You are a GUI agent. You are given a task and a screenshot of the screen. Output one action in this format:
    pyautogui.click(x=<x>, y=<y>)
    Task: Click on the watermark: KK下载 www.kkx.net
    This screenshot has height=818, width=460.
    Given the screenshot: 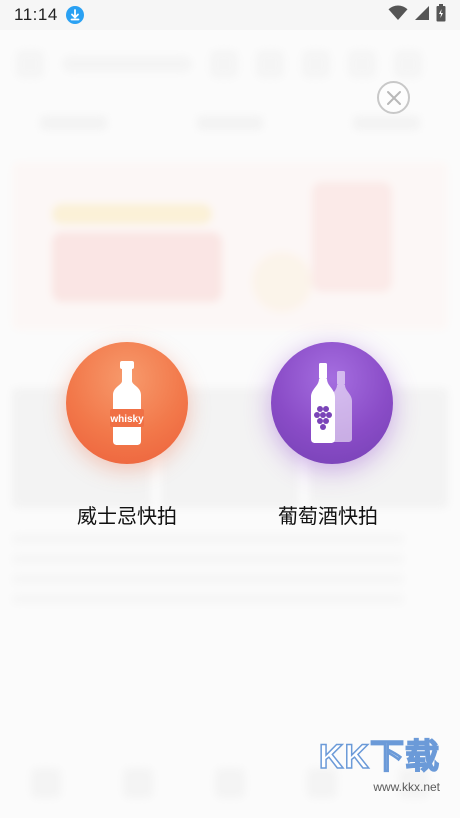 What is the action you would take?
    pyautogui.click(x=379, y=761)
    